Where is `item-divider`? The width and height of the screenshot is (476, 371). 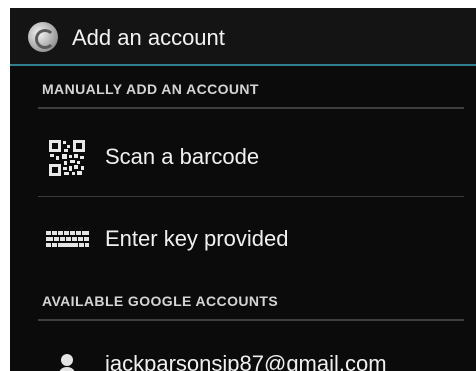 item-divider is located at coordinates (251, 196).